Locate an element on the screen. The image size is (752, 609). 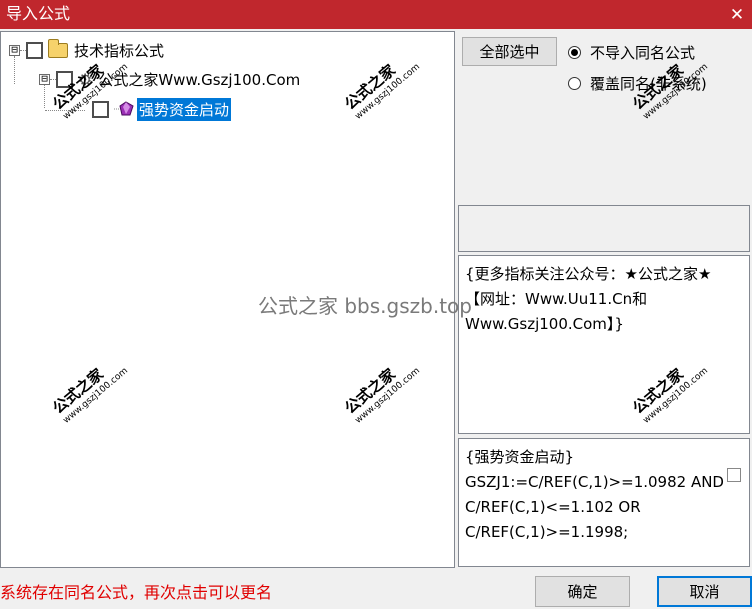
ok-button: 确定 is located at coordinates (582, 591).